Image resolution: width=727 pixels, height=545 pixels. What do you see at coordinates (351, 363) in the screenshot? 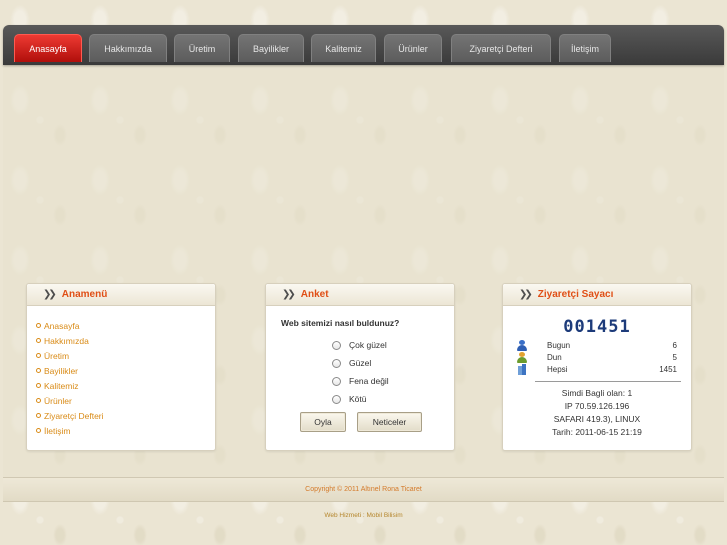
I see `poll-option-2: Güzel` at bounding box center [351, 363].